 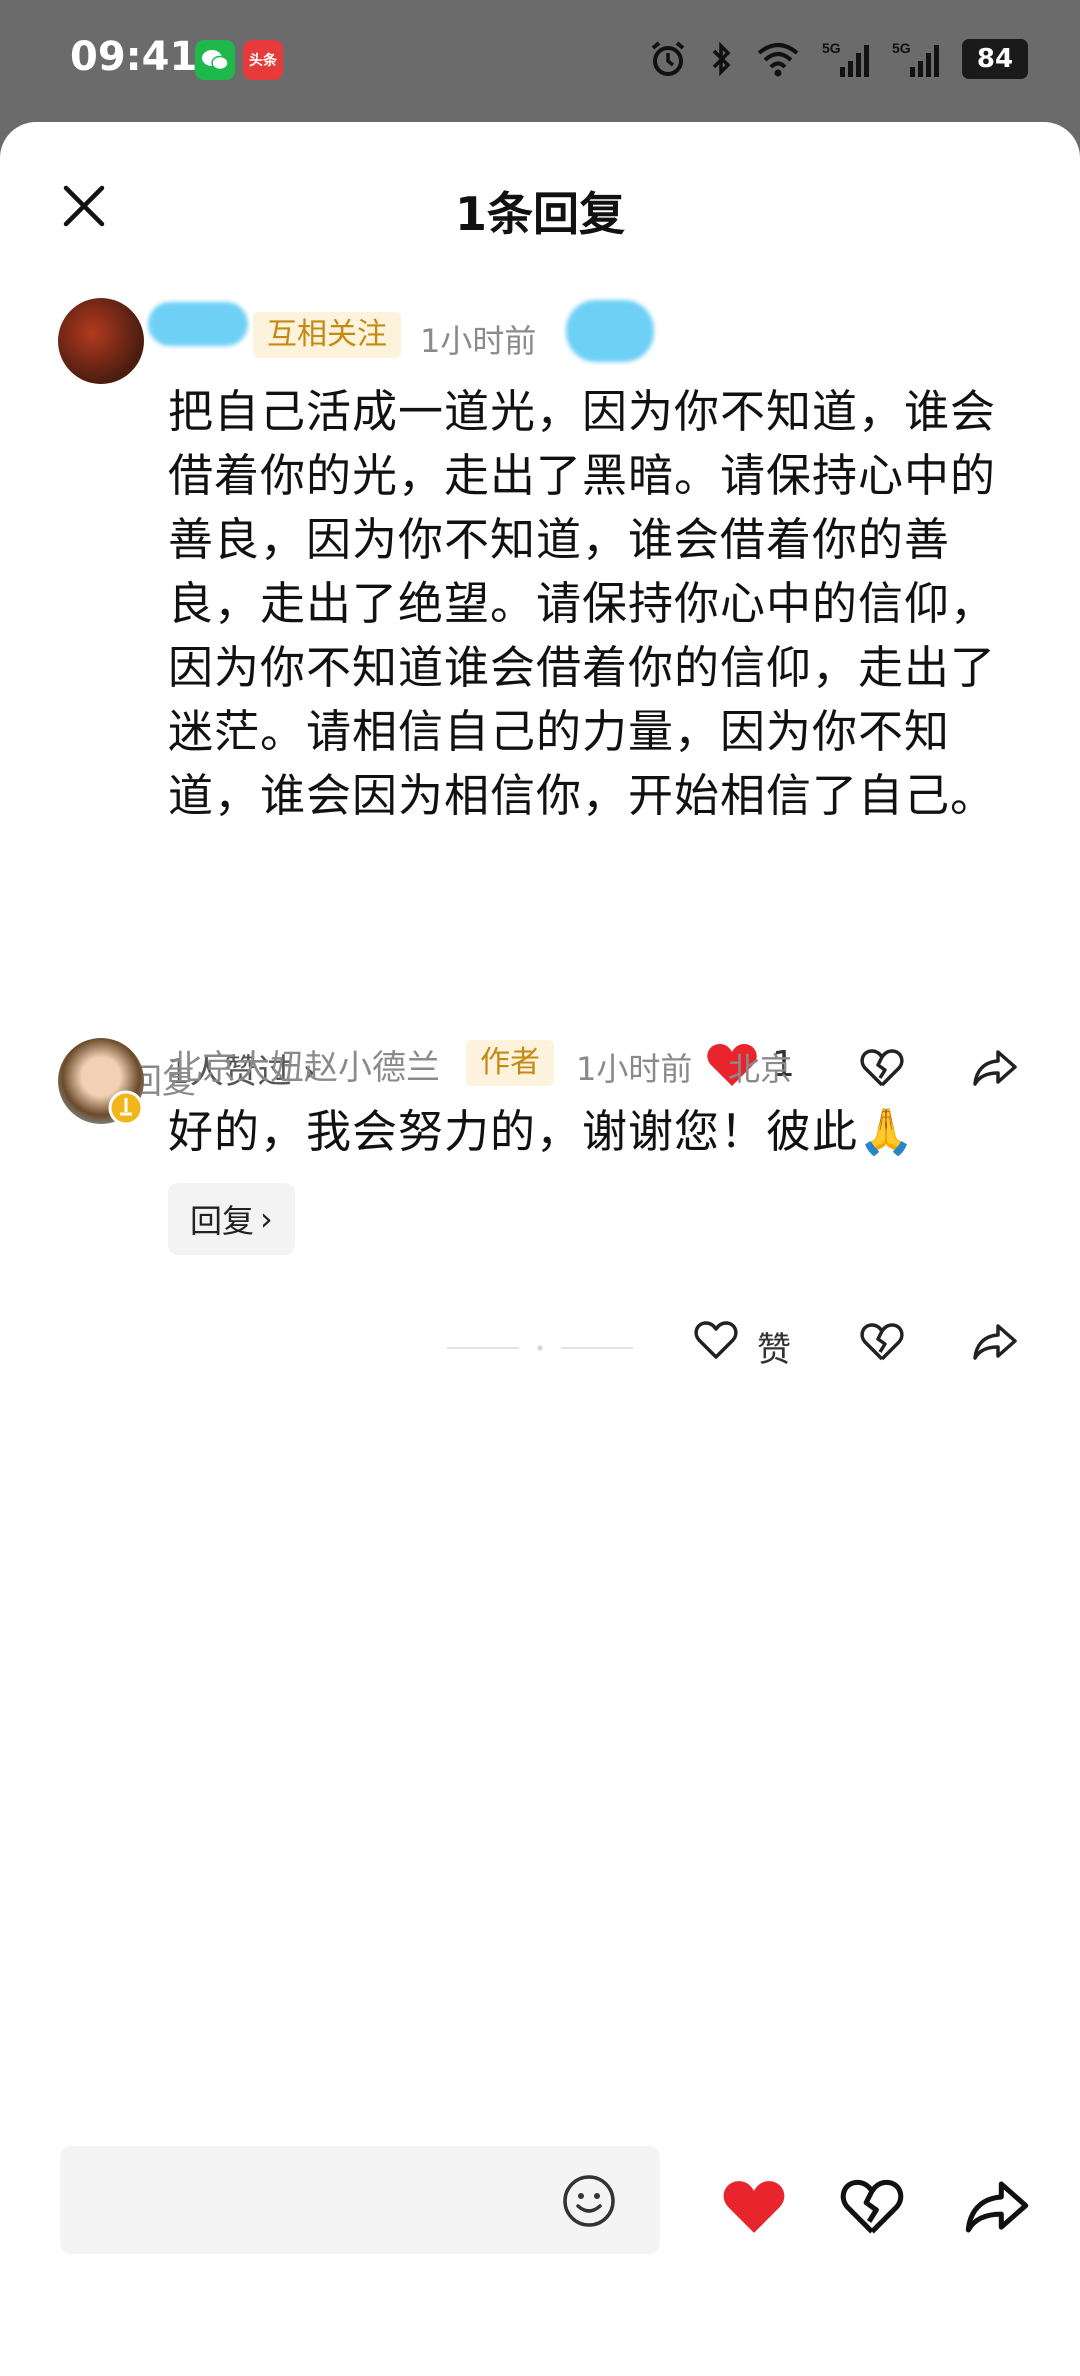 I want to click on praying-hands-emoji: 🙏, so click(x=887, y=1131).